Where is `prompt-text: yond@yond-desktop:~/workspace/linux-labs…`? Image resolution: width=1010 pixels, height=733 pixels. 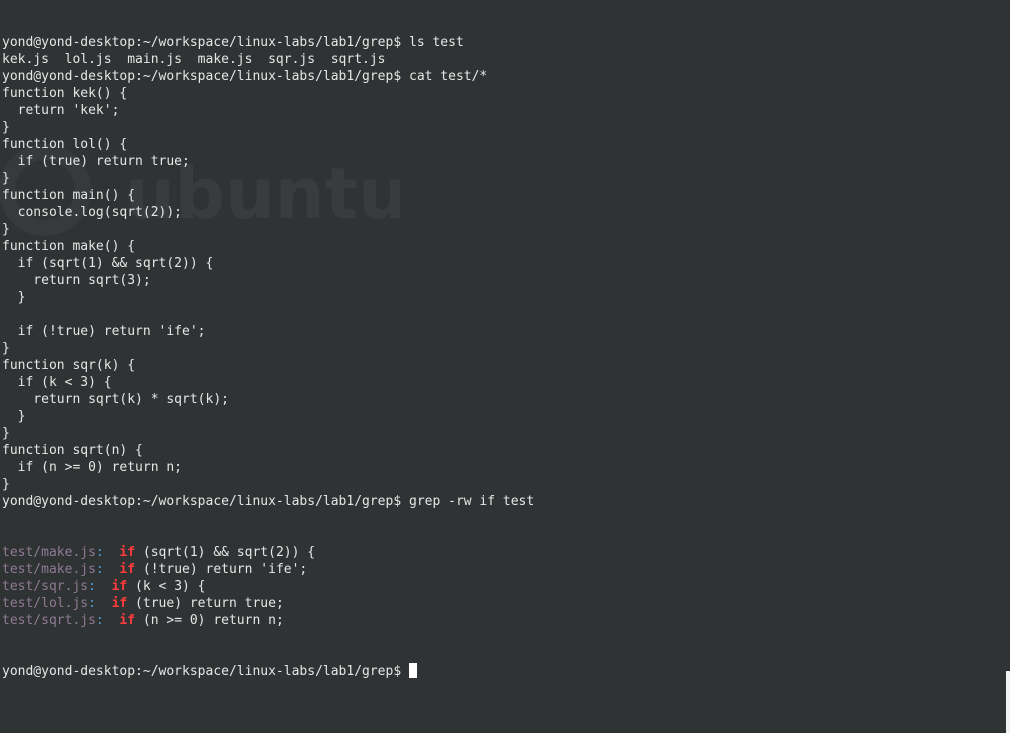 prompt-text: yond@yond-desktop:~/workspace/linux-labs… is located at coordinates (205, 671).